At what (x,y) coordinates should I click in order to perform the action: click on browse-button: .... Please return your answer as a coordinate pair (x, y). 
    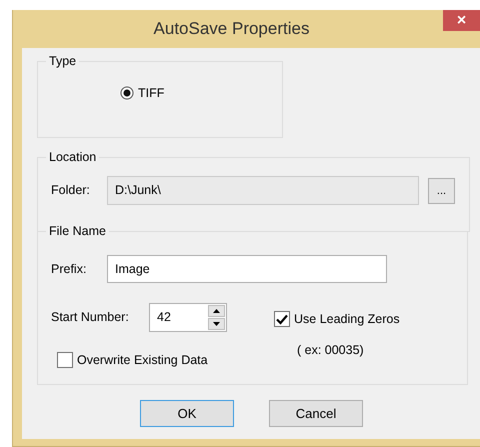
    Looking at the image, I should click on (441, 191).